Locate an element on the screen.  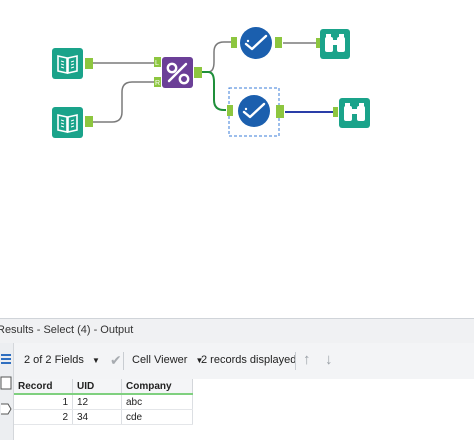
records-count: 2 records displayed is located at coordinates (249, 360).